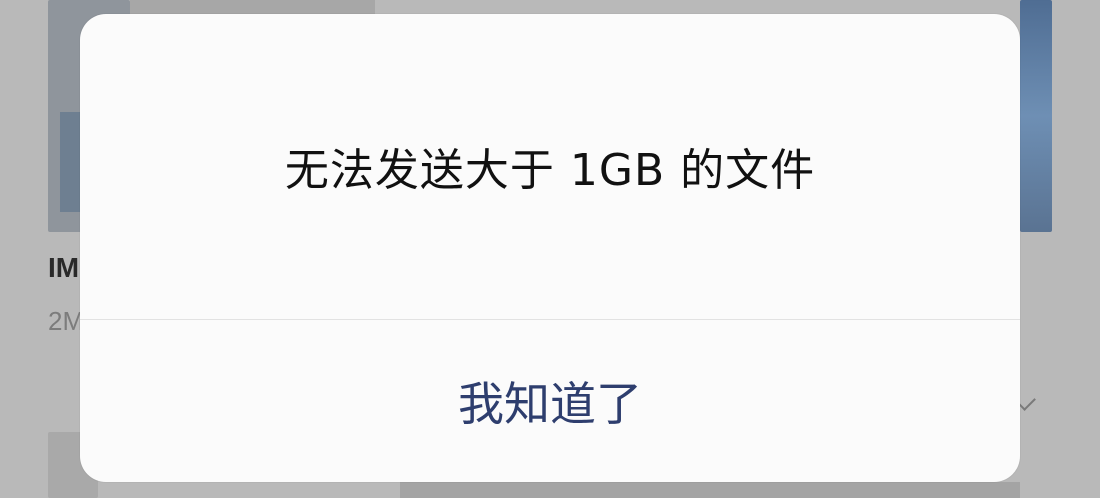  Describe the element at coordinates (710, 490) in the screenshot. I see `background-bottom-strip` at that location.